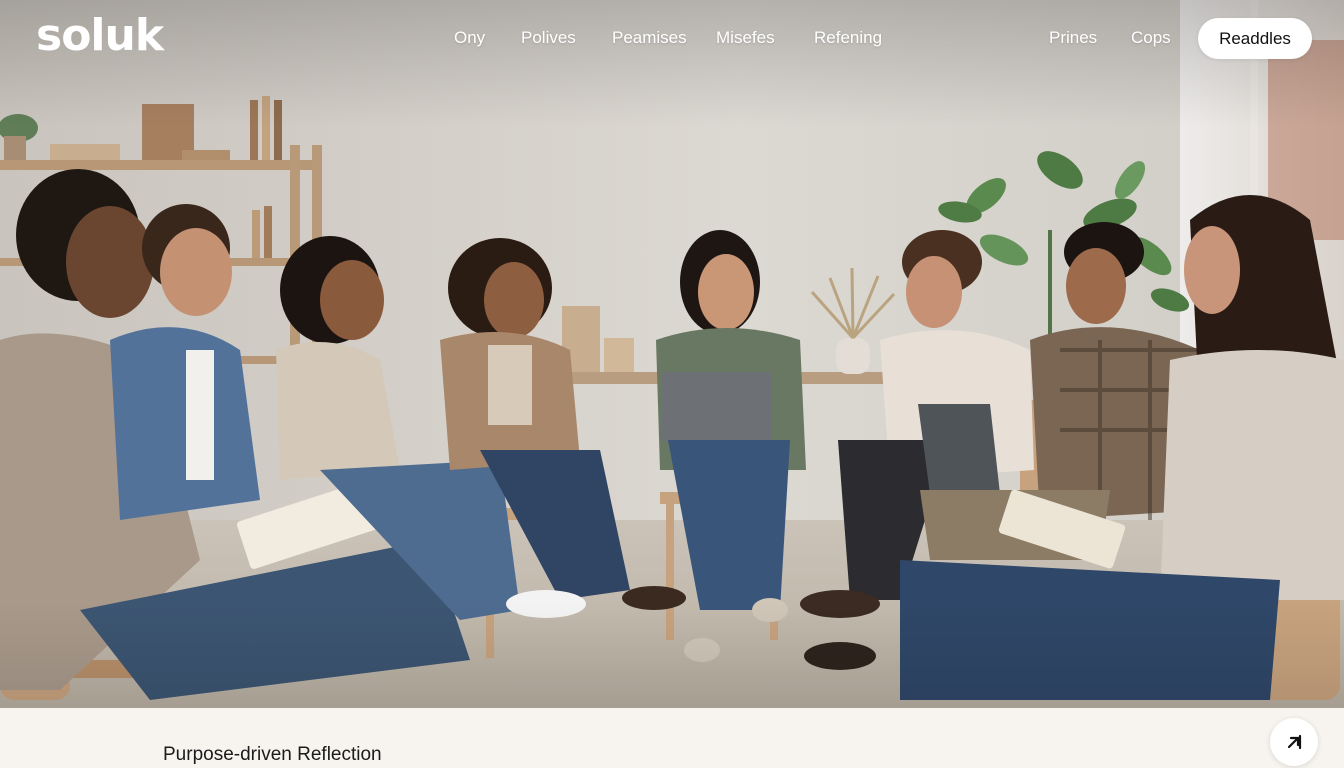  I want to click on nav-link-misefes: Misefes, so click(745, 38).